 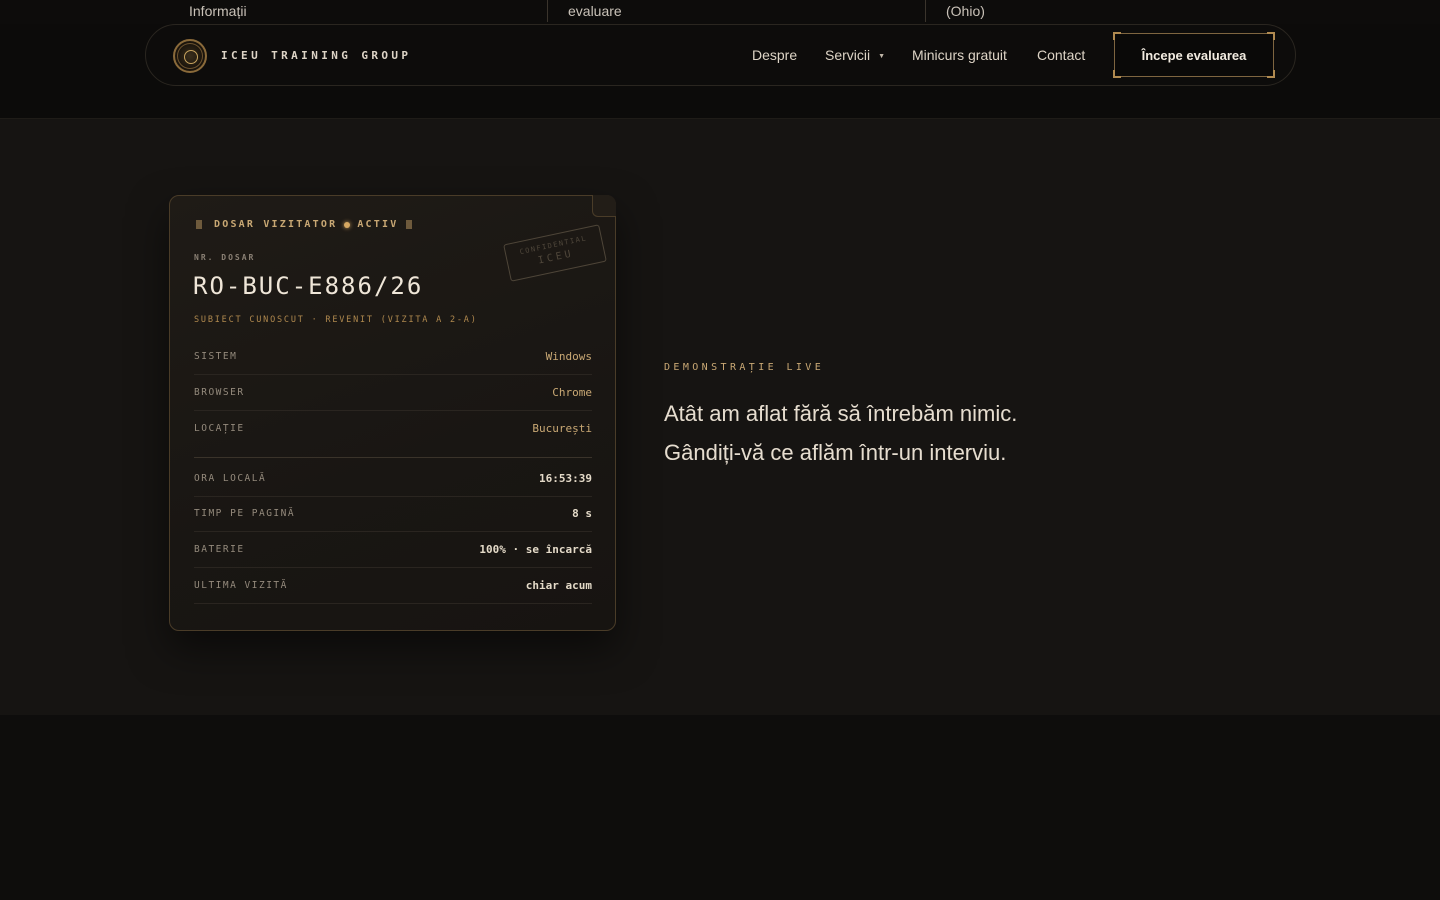 I want to click on row-key: ORA LOCALĂ, so click(x=230, y=478).